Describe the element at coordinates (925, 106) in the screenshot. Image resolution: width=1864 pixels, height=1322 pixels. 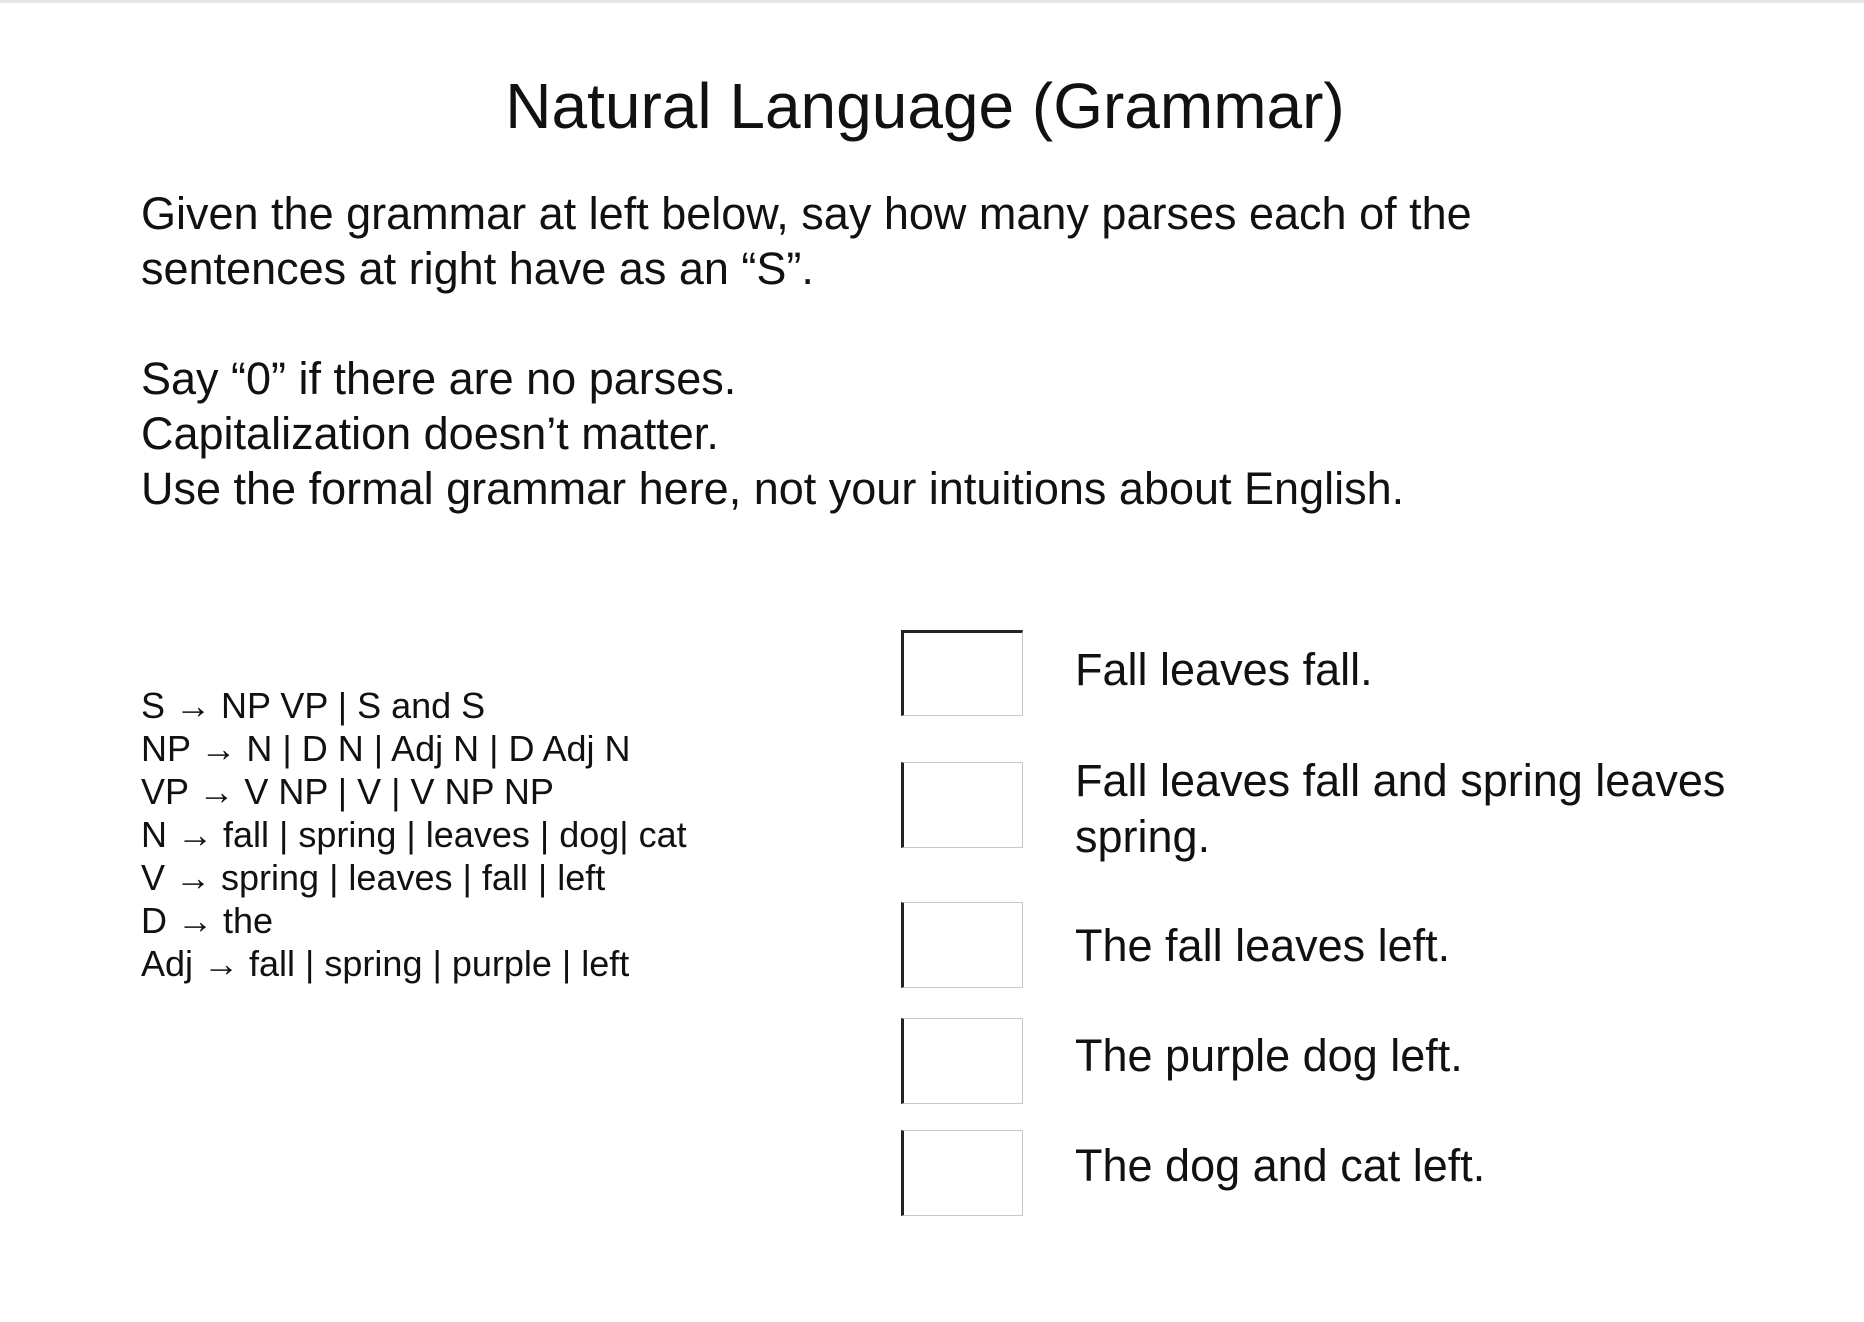
I see `page-title: Natural Language (Grammar)` at that location.